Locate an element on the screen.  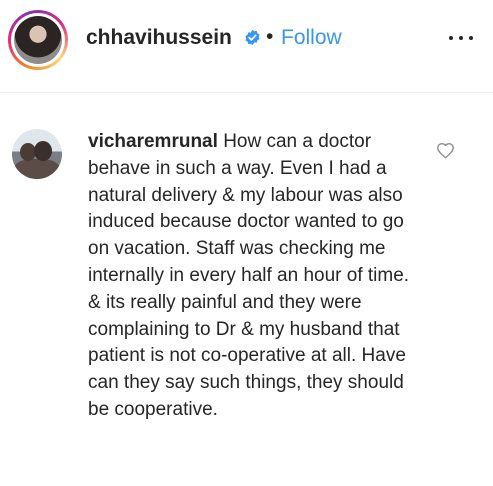
avatar-ring-gap is located at coordinates (38, 40).